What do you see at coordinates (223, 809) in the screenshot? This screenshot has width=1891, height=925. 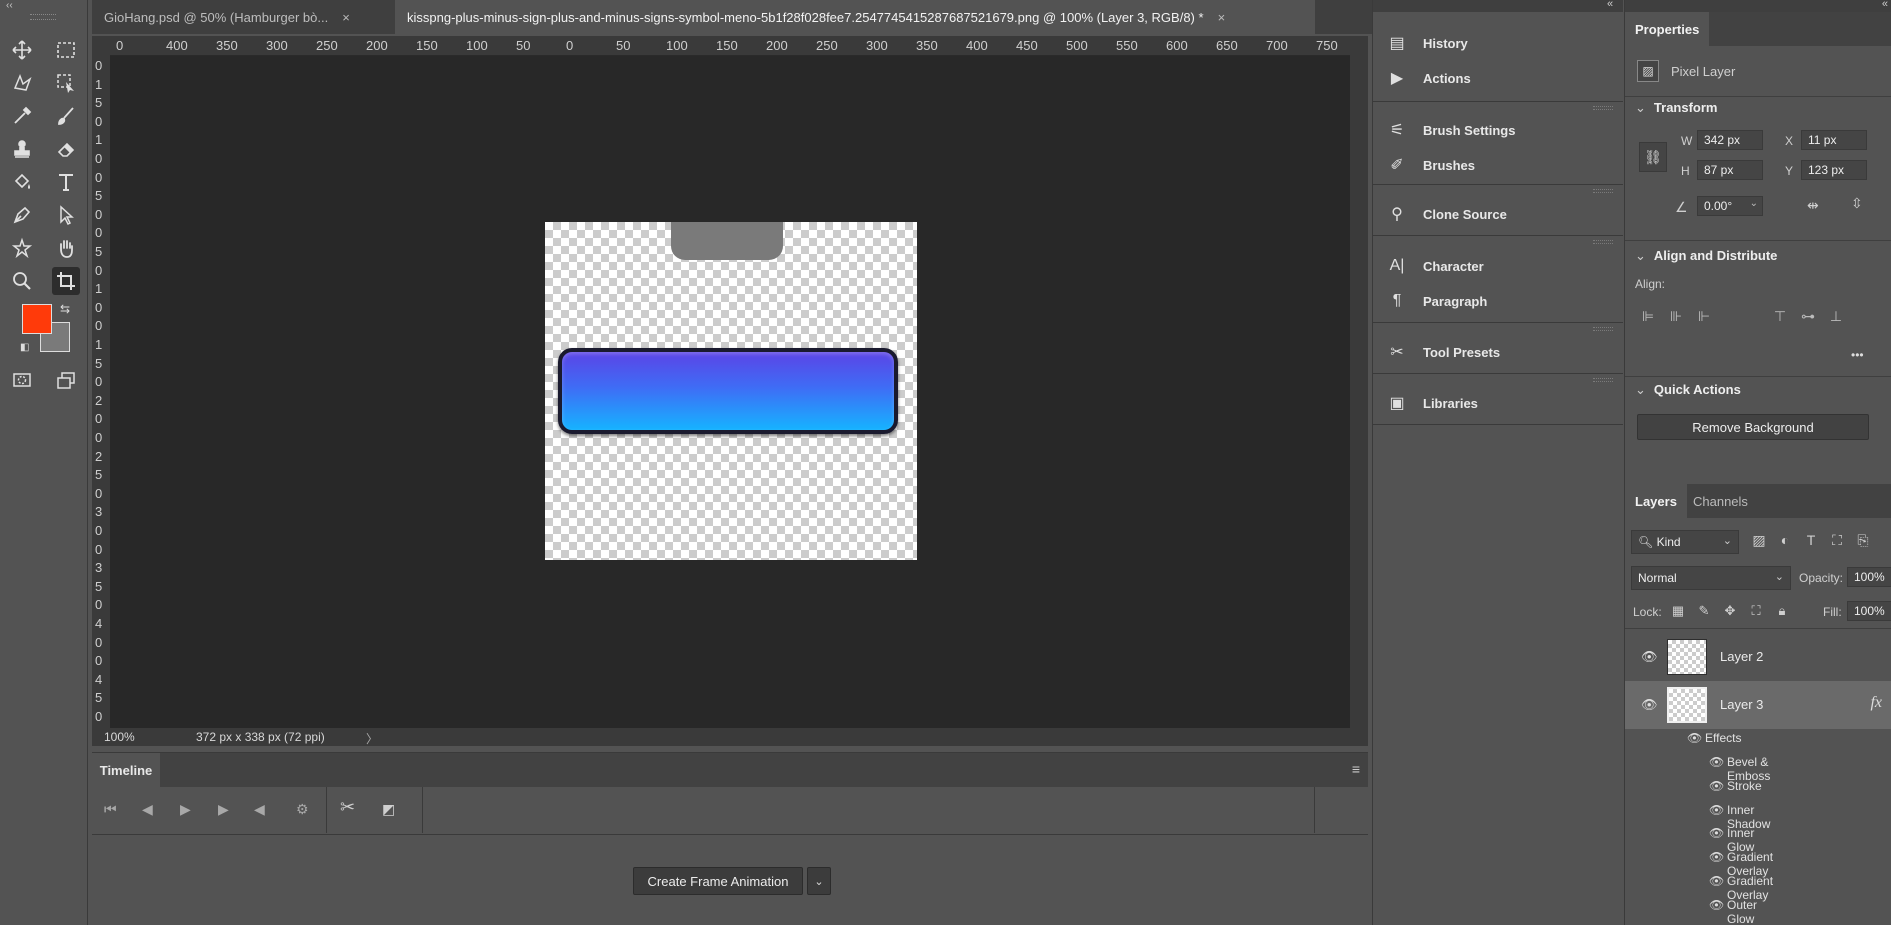 I see `next-frame-icon: ▶︎` at bounding box center [223, 809].